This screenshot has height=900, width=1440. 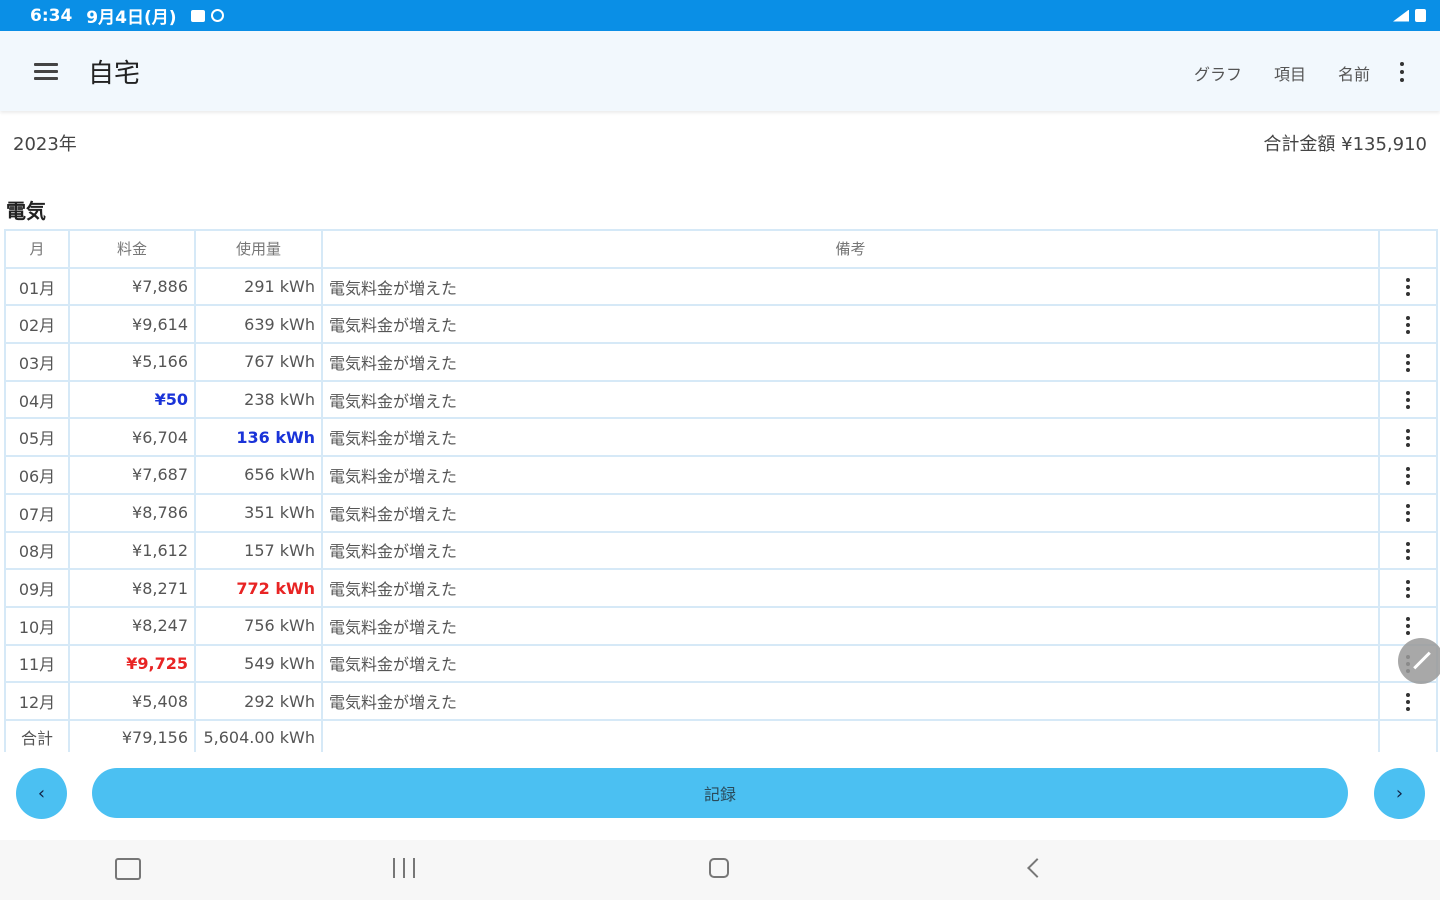 What do you see at coordinates (404, 868) in the screenshot?
I see `recents-icon` at bounding box center [404, 868].